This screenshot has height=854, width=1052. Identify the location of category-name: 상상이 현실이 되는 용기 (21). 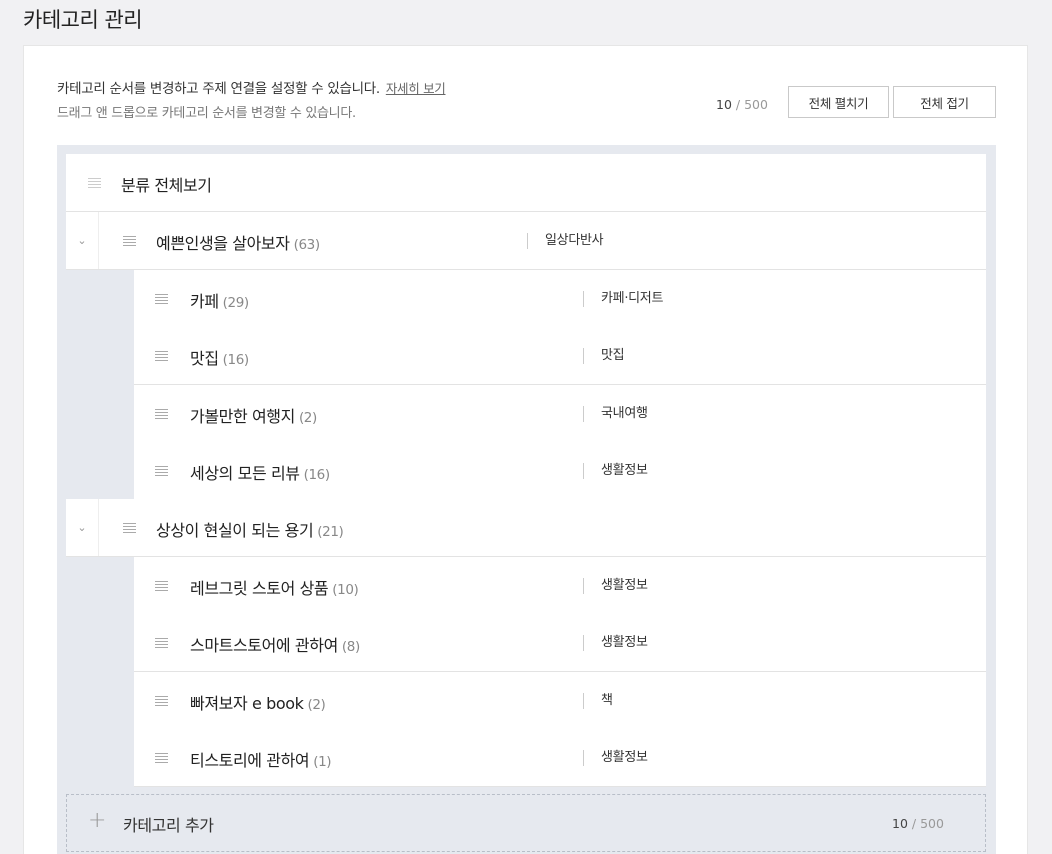
(250, 529).